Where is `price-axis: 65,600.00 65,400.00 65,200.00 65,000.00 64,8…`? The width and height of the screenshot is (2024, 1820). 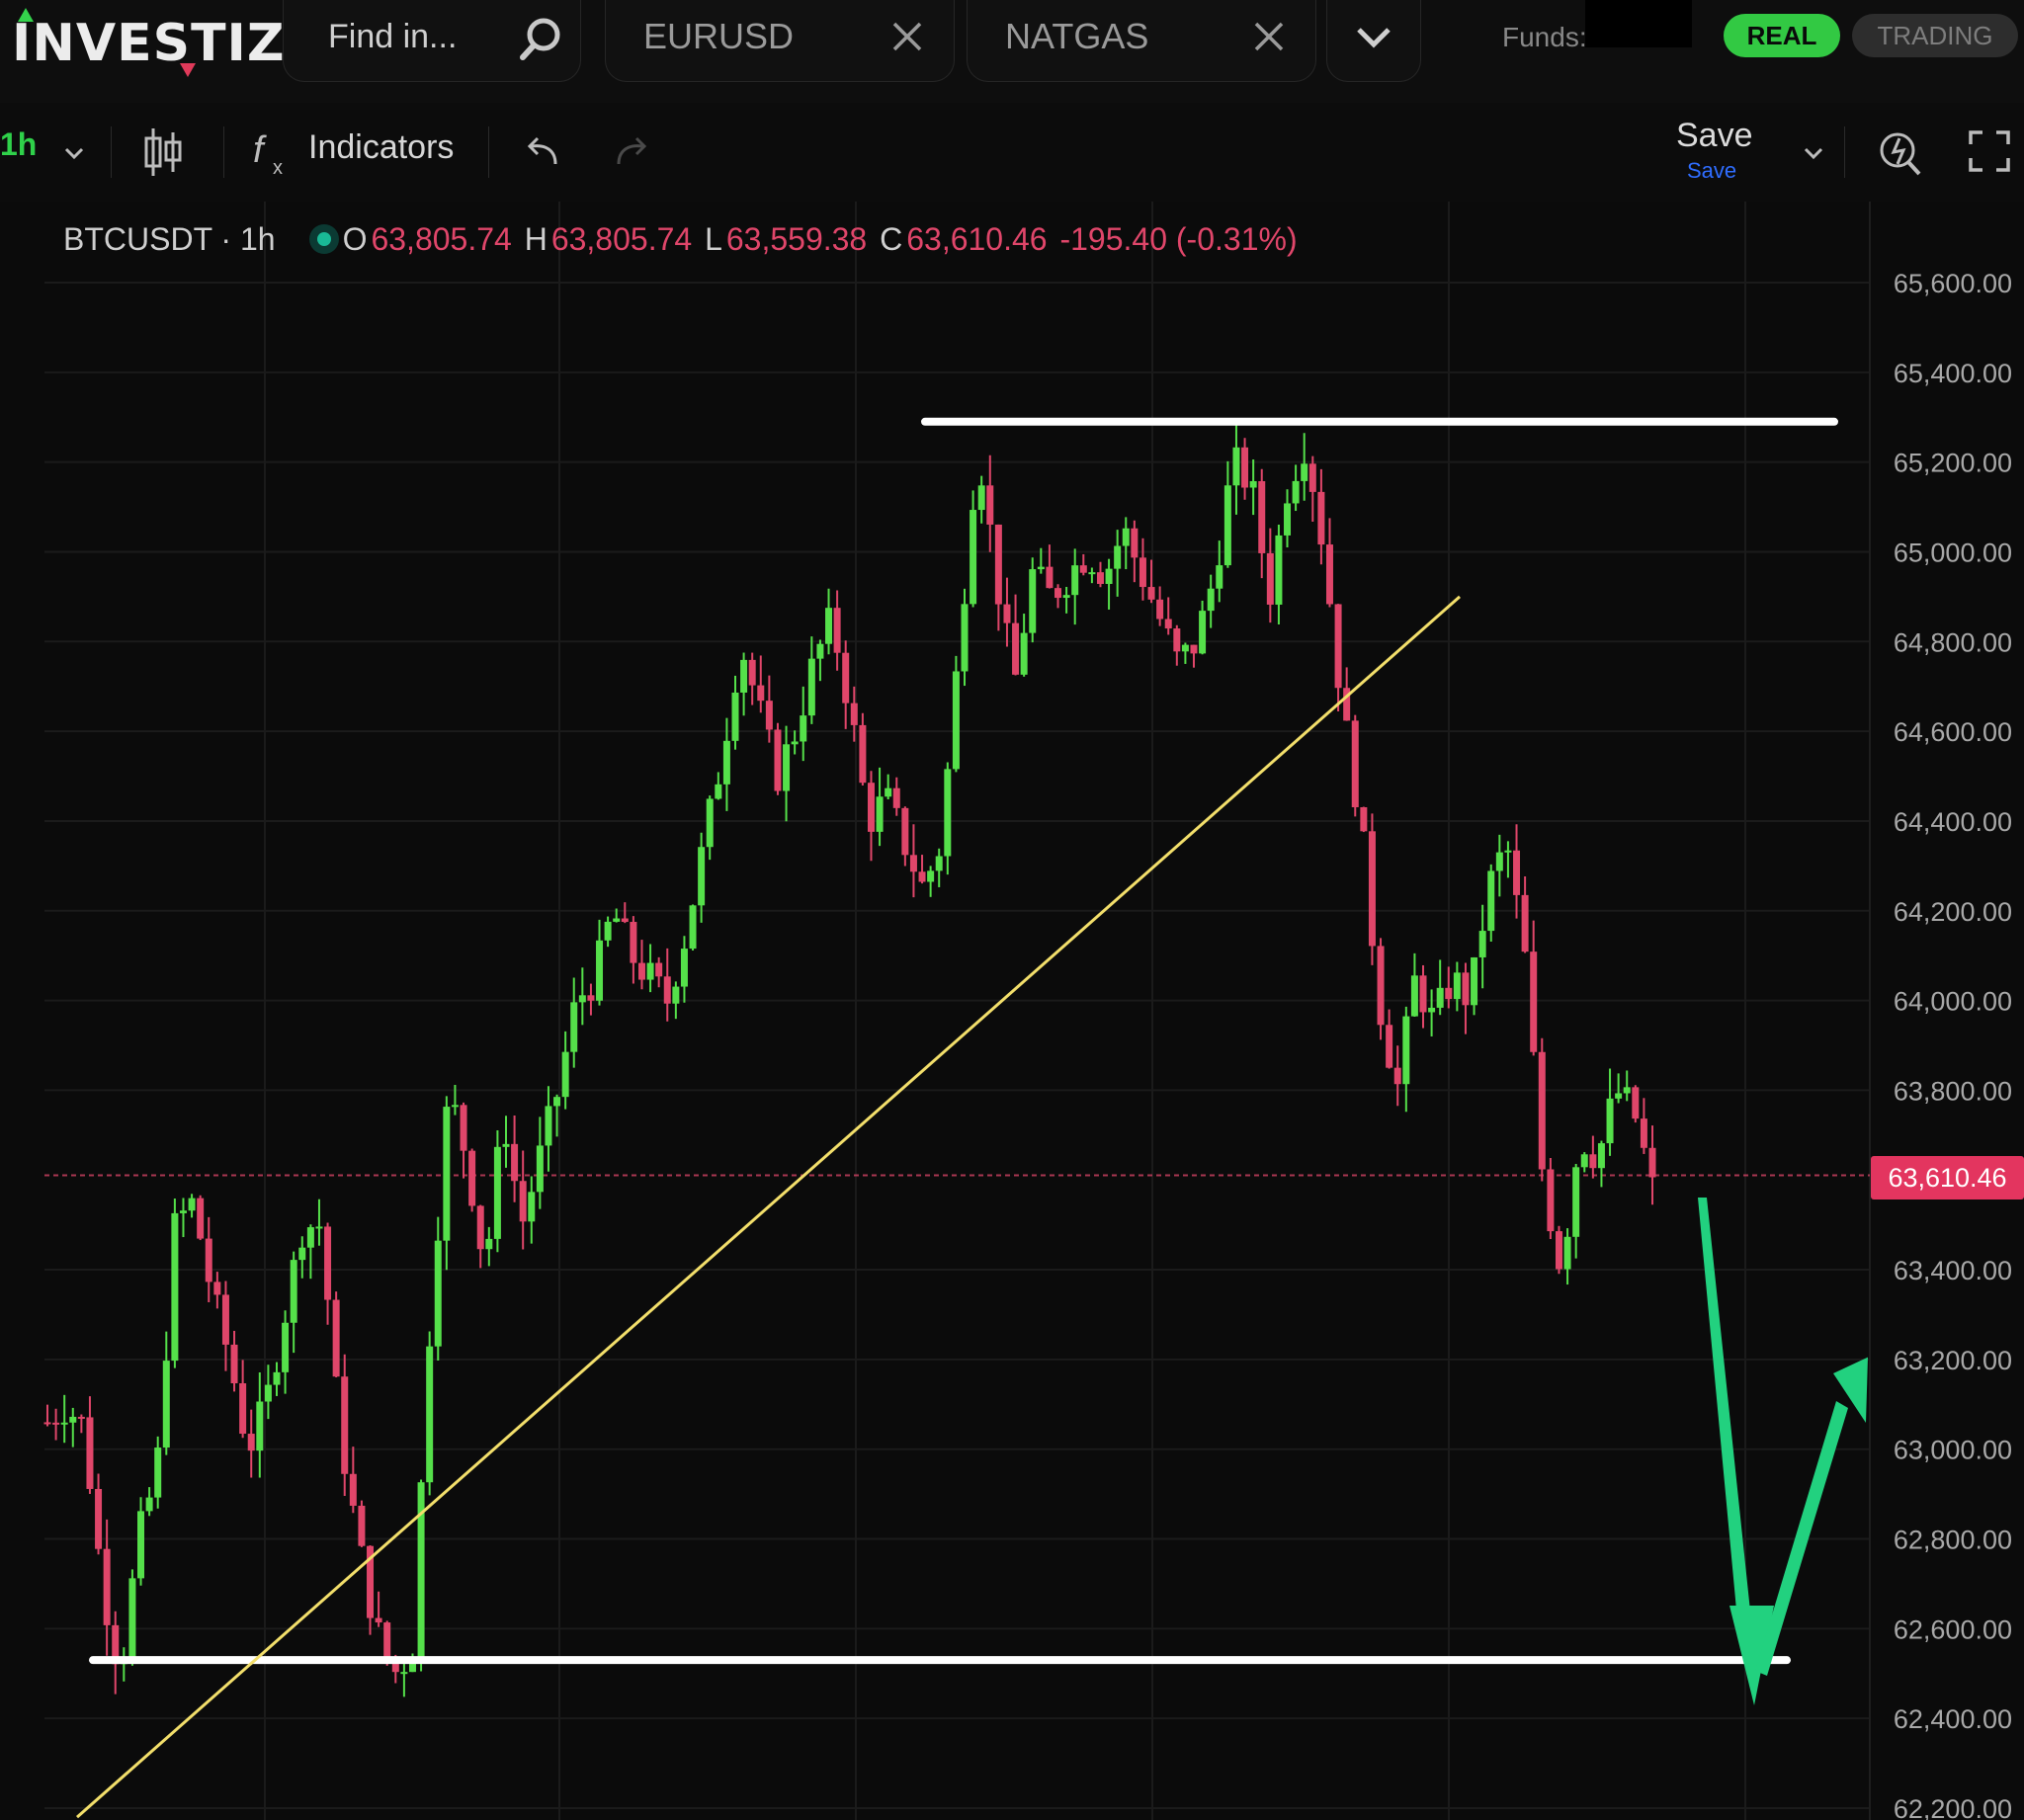 price-axis: 65,600.00 65,400.00 65,200.00 65,000.00 64,8… is located at coordinates (1953, 1044).